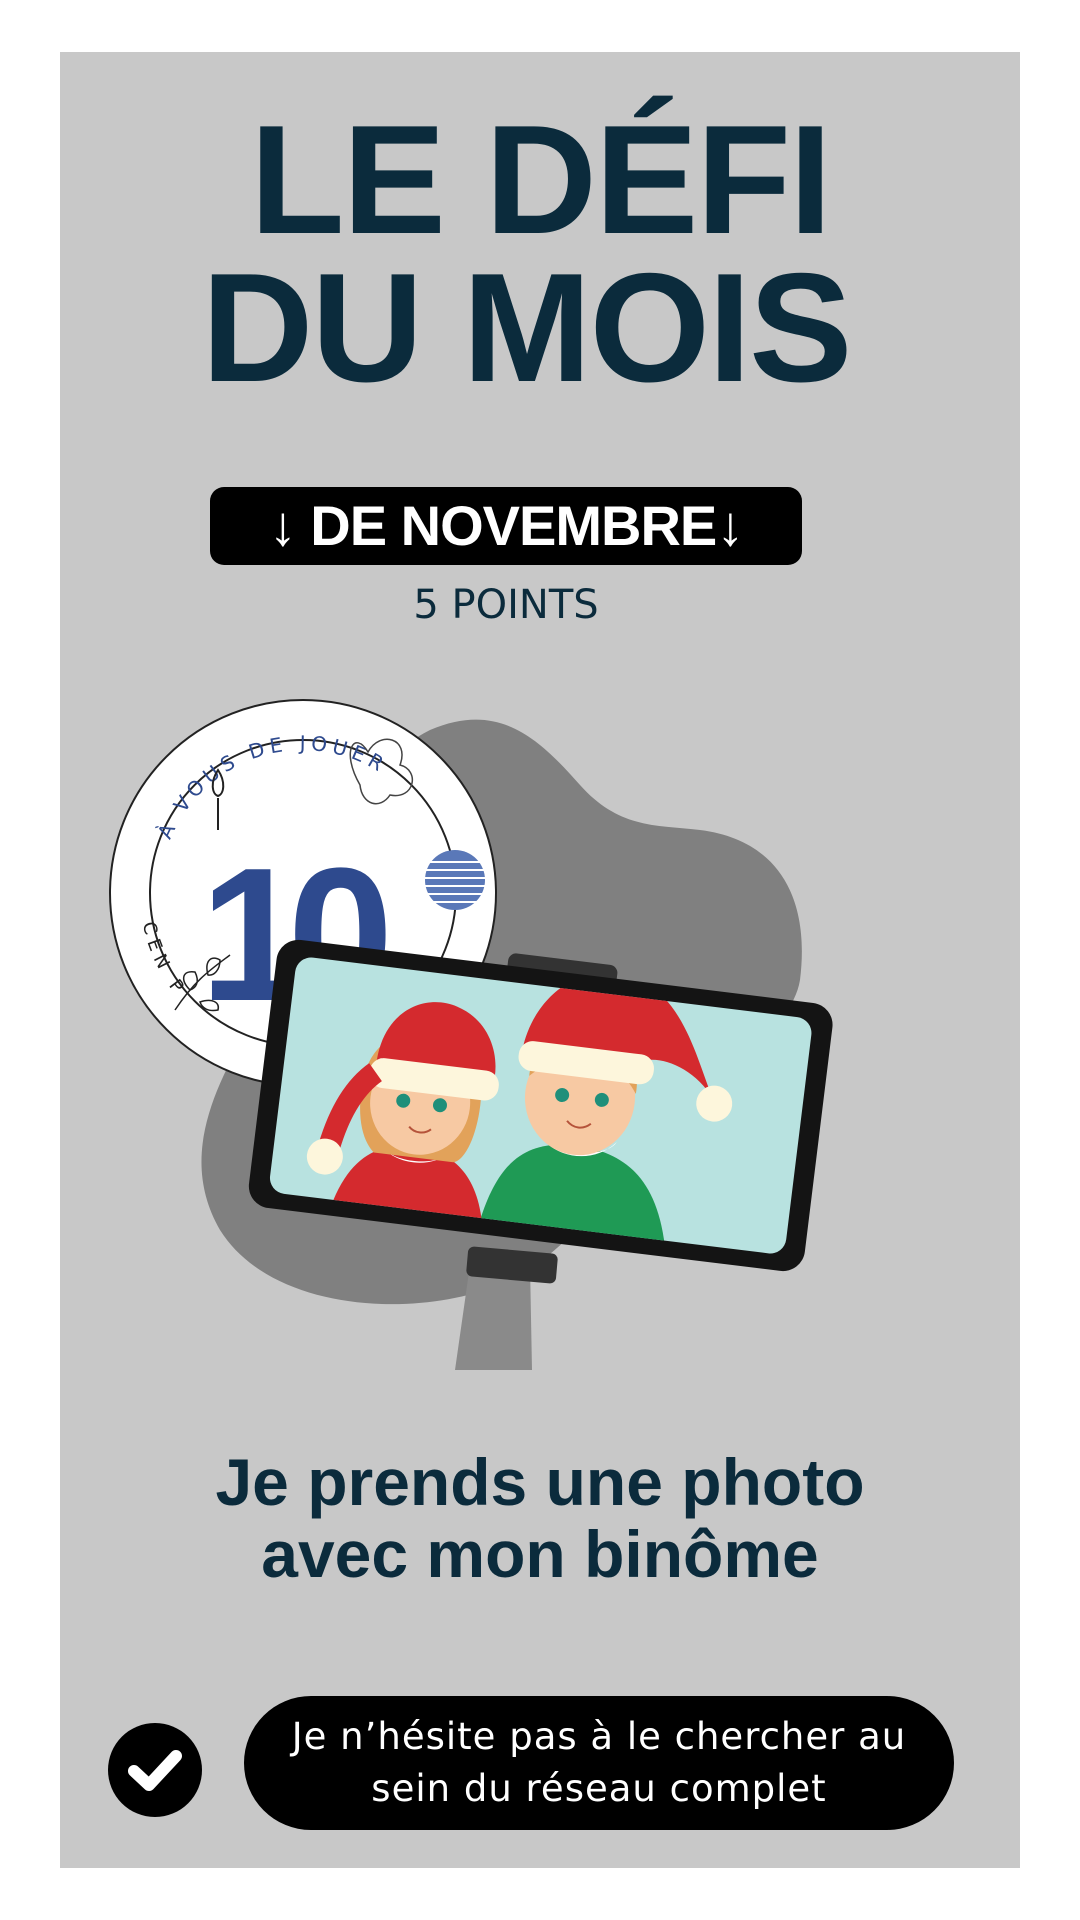  I want to click on page-title-line1: LE DÉFI, so click(540, 179).